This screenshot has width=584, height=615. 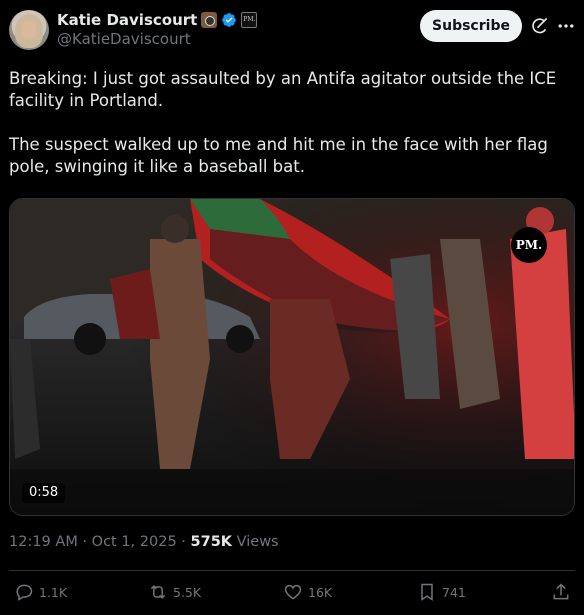 I want to click on share-button, so click(x=561, y=592).